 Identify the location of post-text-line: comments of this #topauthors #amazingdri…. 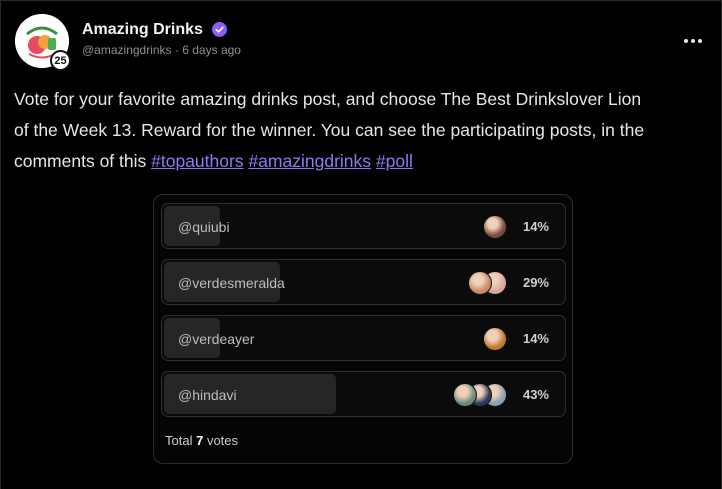
(213, 161).